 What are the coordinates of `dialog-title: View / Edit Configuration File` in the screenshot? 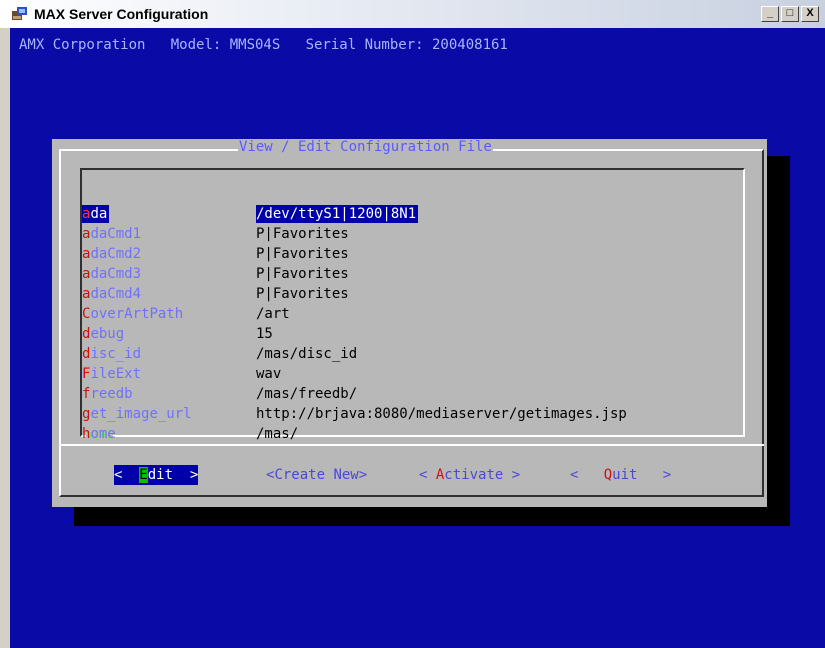 It's located at (365, 147).